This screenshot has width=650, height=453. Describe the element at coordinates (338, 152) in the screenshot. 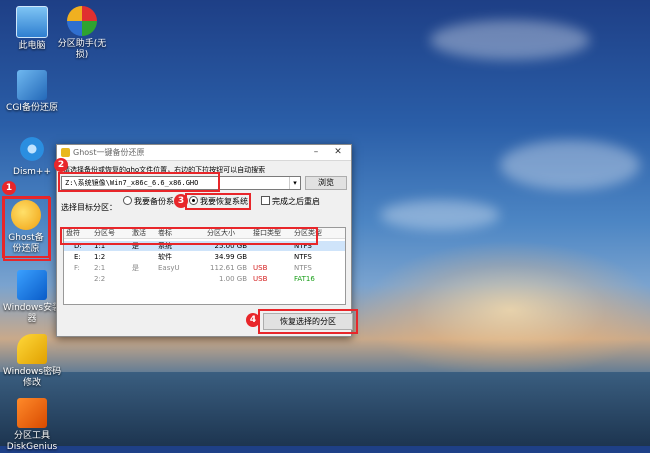

I see `close-icon: ✕` at that location.